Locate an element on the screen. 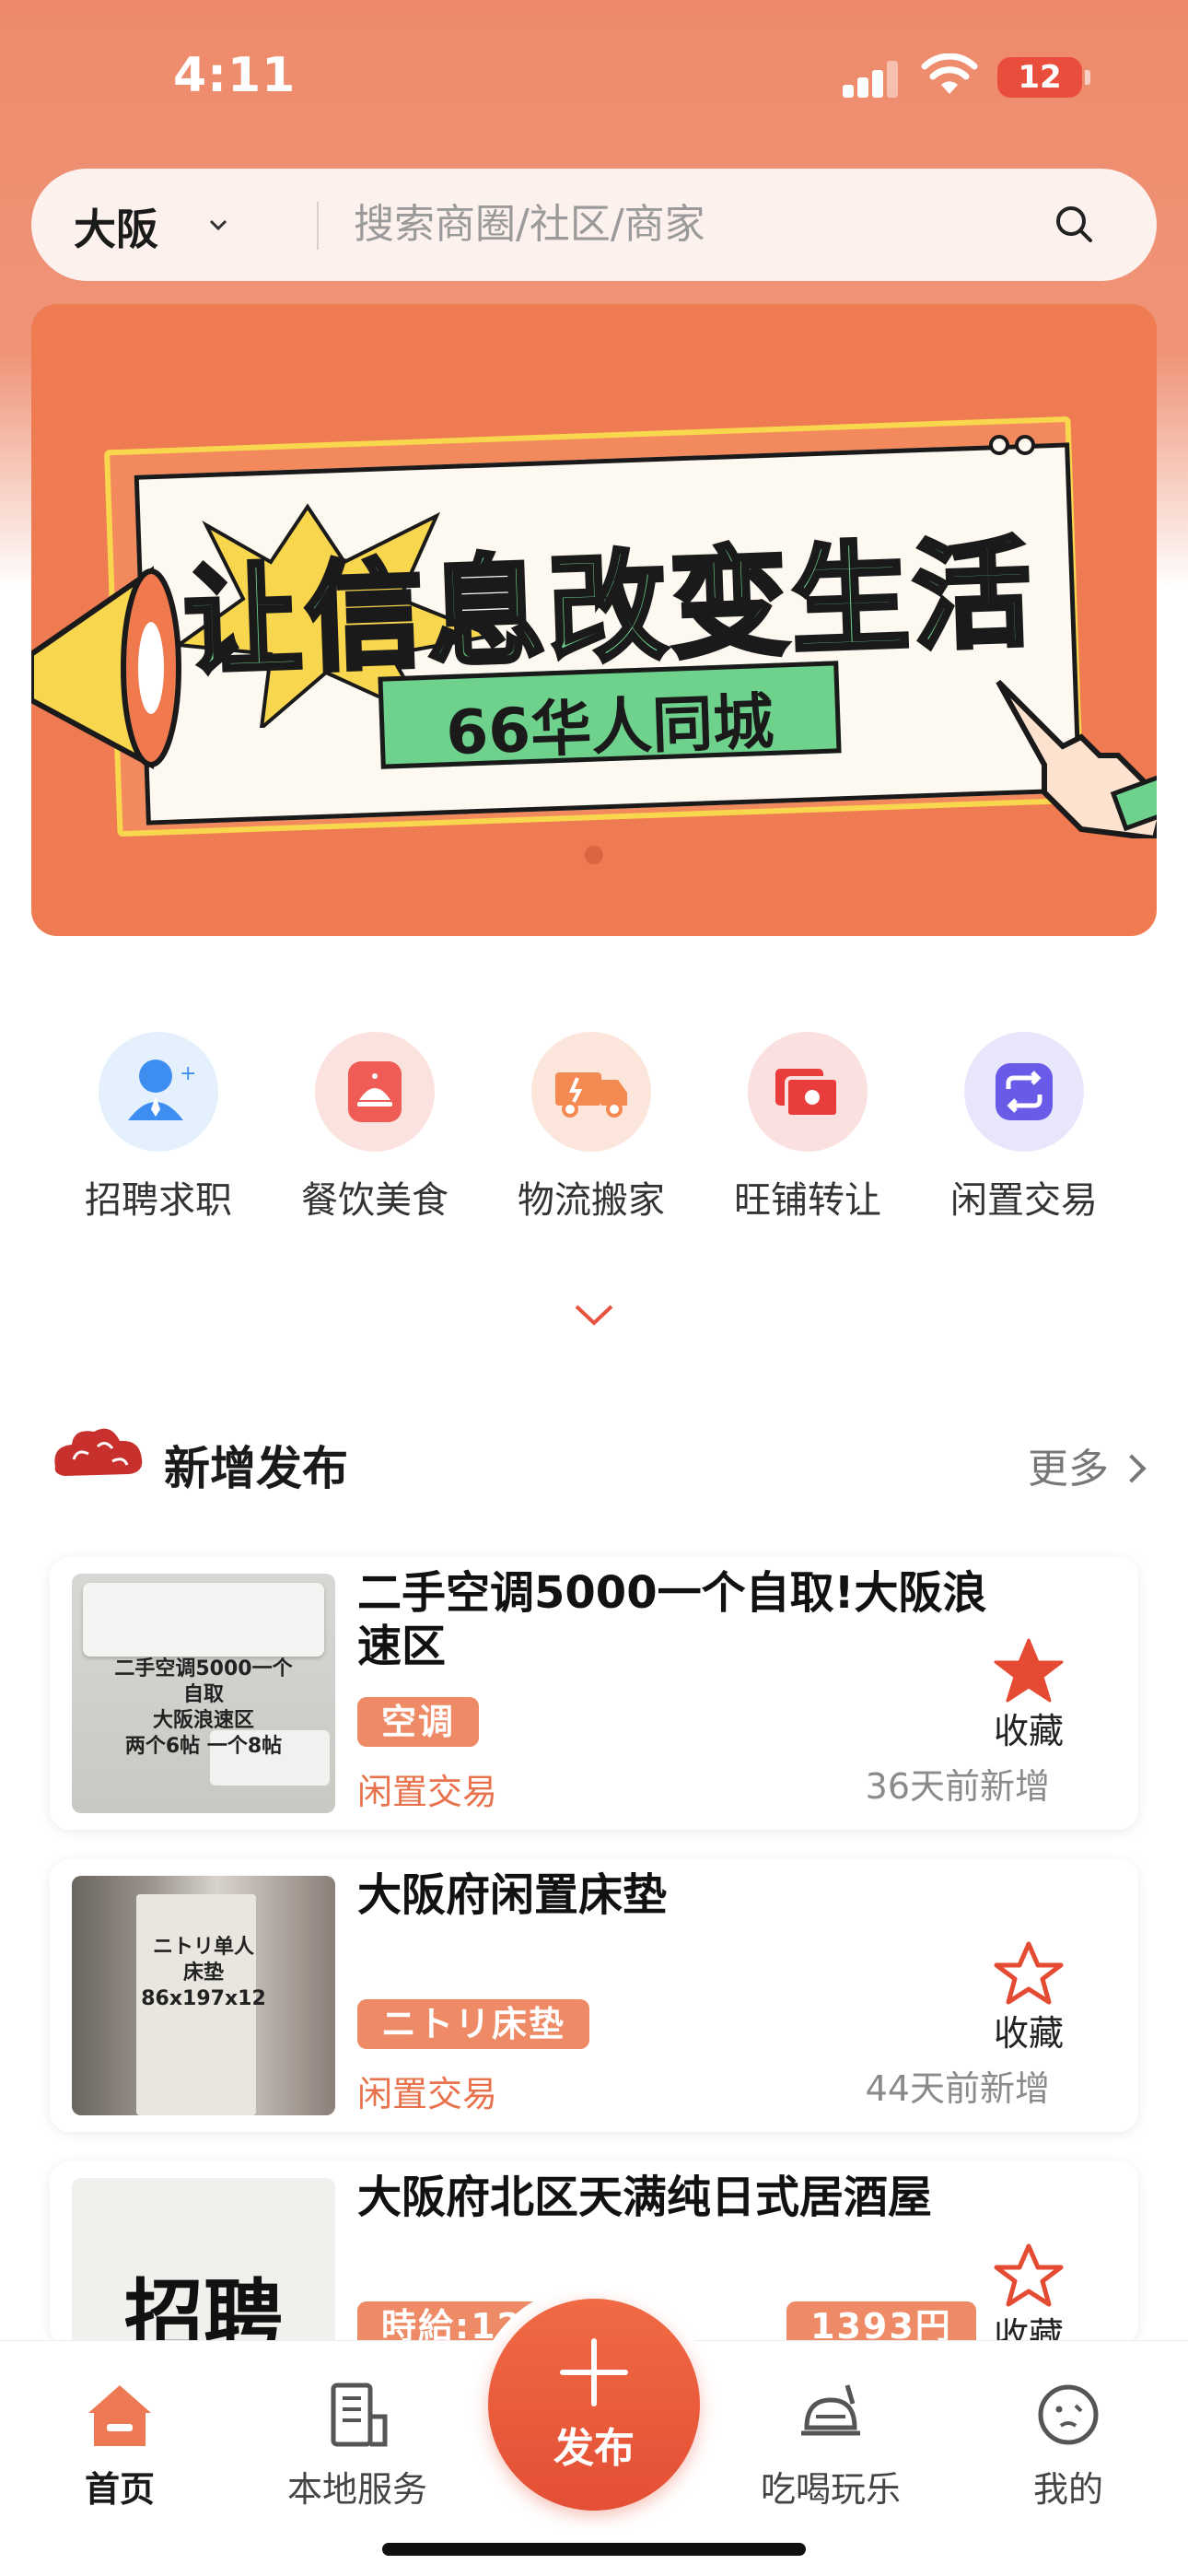  category-secondhand: 闲置交易 is located at coordinates (1024, 1128).